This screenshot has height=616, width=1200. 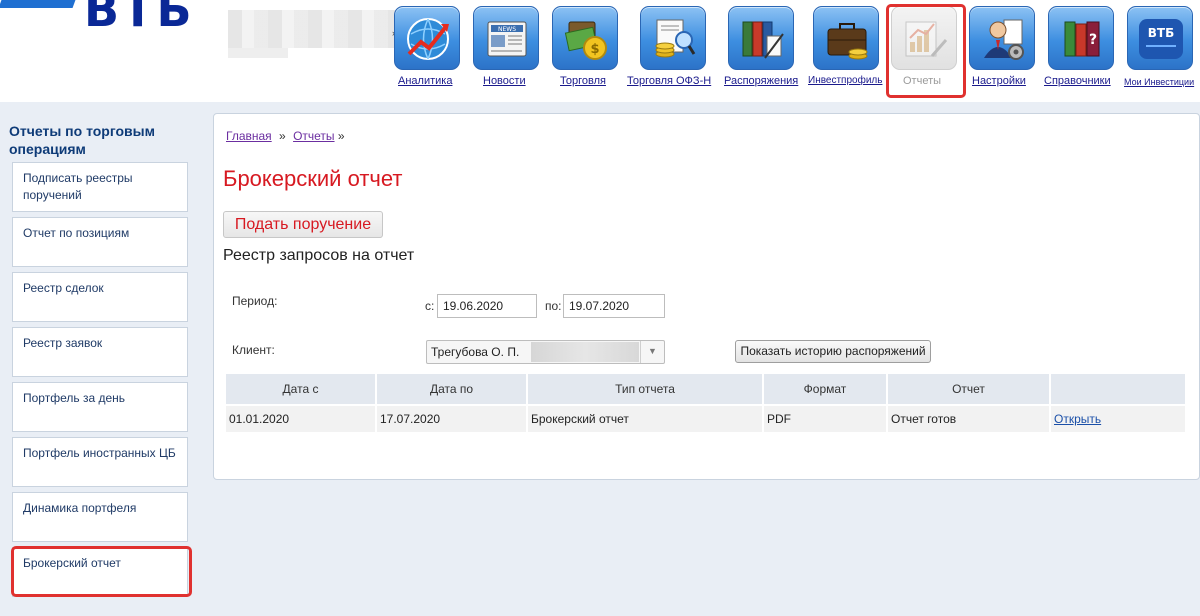 What do you see at coordinates (451, 389) in the screenshot?
I see `column-header-date-to: Дата по` at bounding box center [451, 389].